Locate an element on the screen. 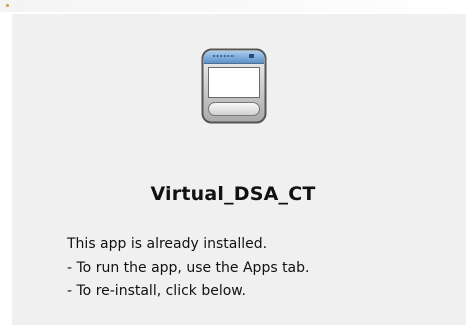 The width and height of the screenshot is (466, 325). app-window-icon is located at coordinates (234, 86).